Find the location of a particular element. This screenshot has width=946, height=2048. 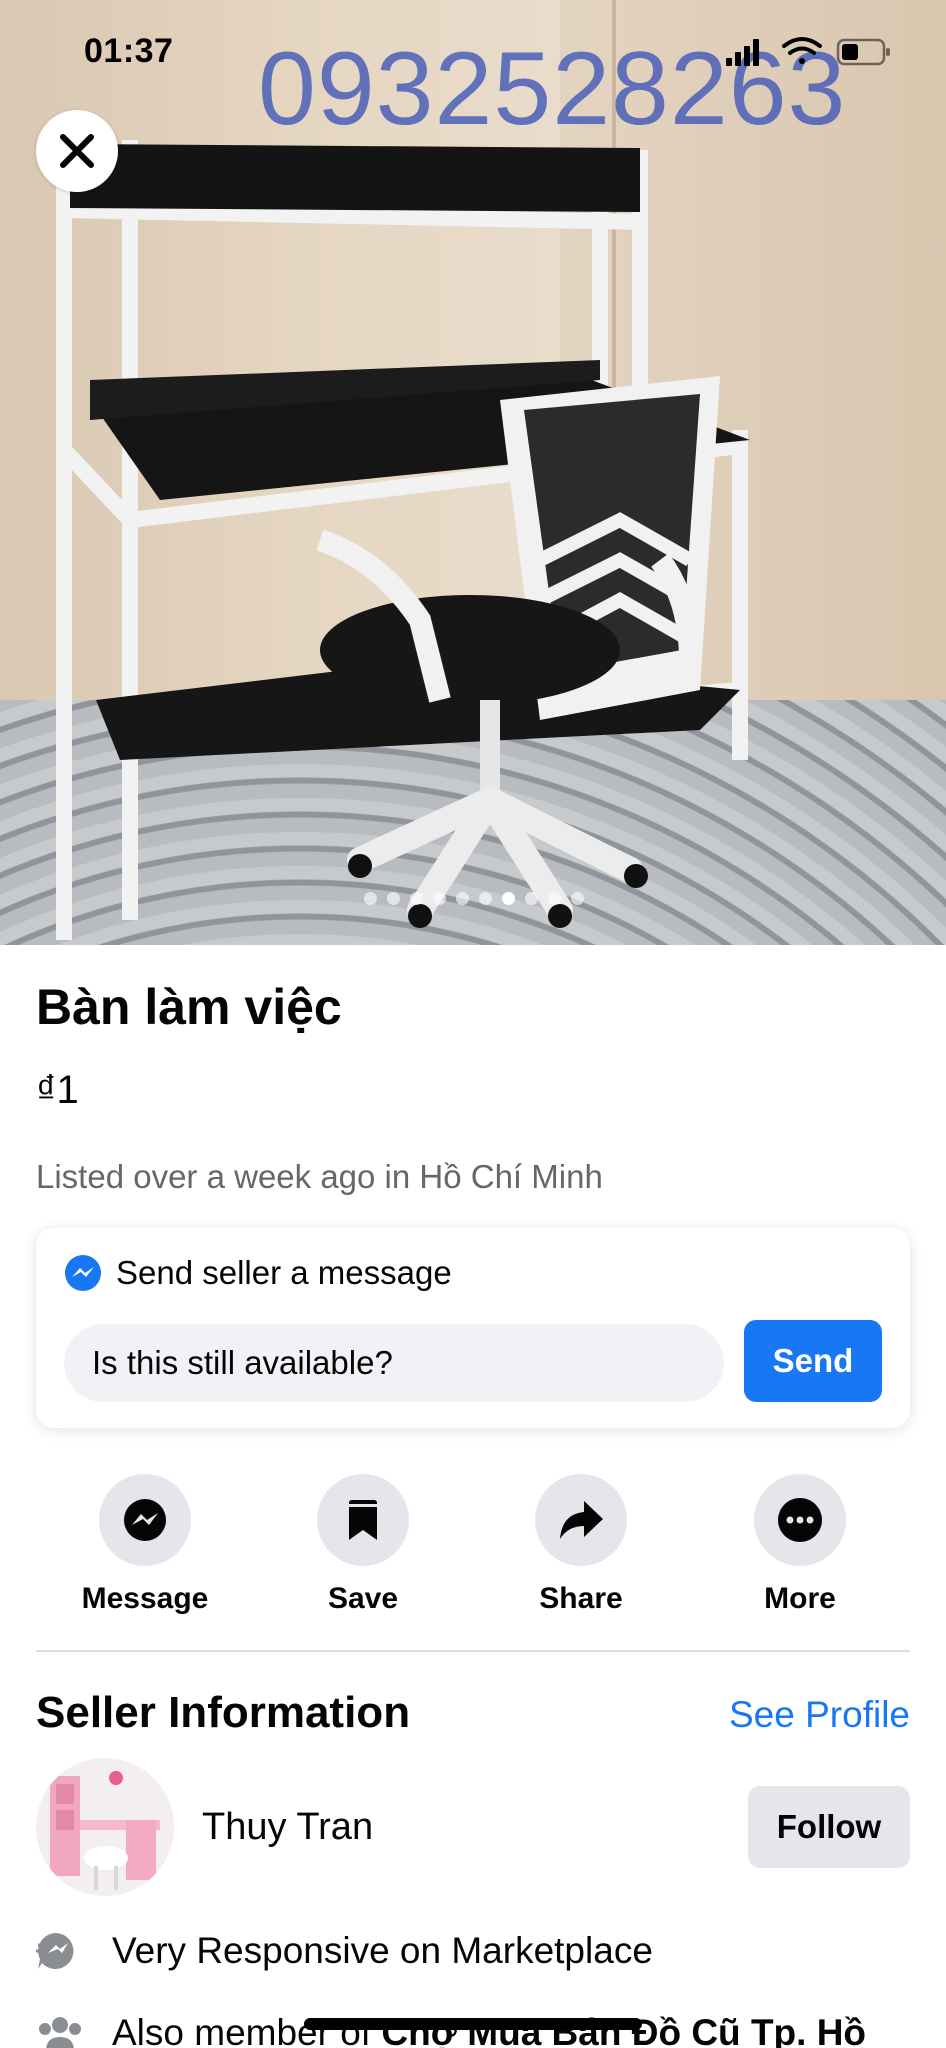

close-icon is located at coordinates (77, 151).